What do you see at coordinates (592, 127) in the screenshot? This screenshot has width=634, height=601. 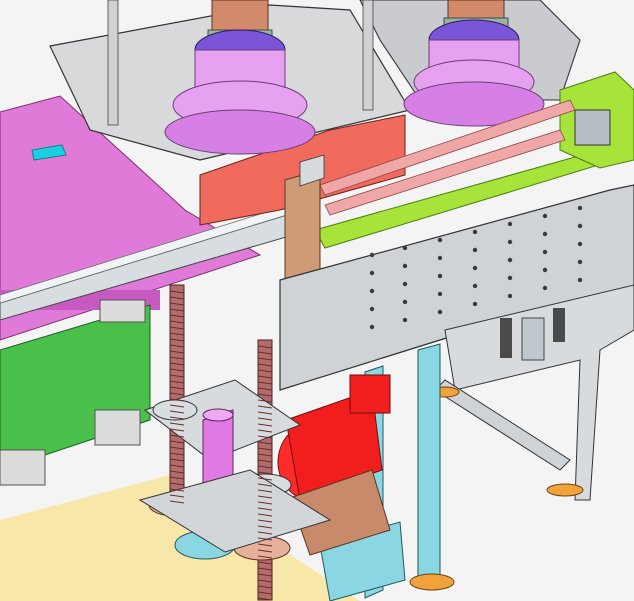 I see `servo-block` at bounding box center [592, 127].